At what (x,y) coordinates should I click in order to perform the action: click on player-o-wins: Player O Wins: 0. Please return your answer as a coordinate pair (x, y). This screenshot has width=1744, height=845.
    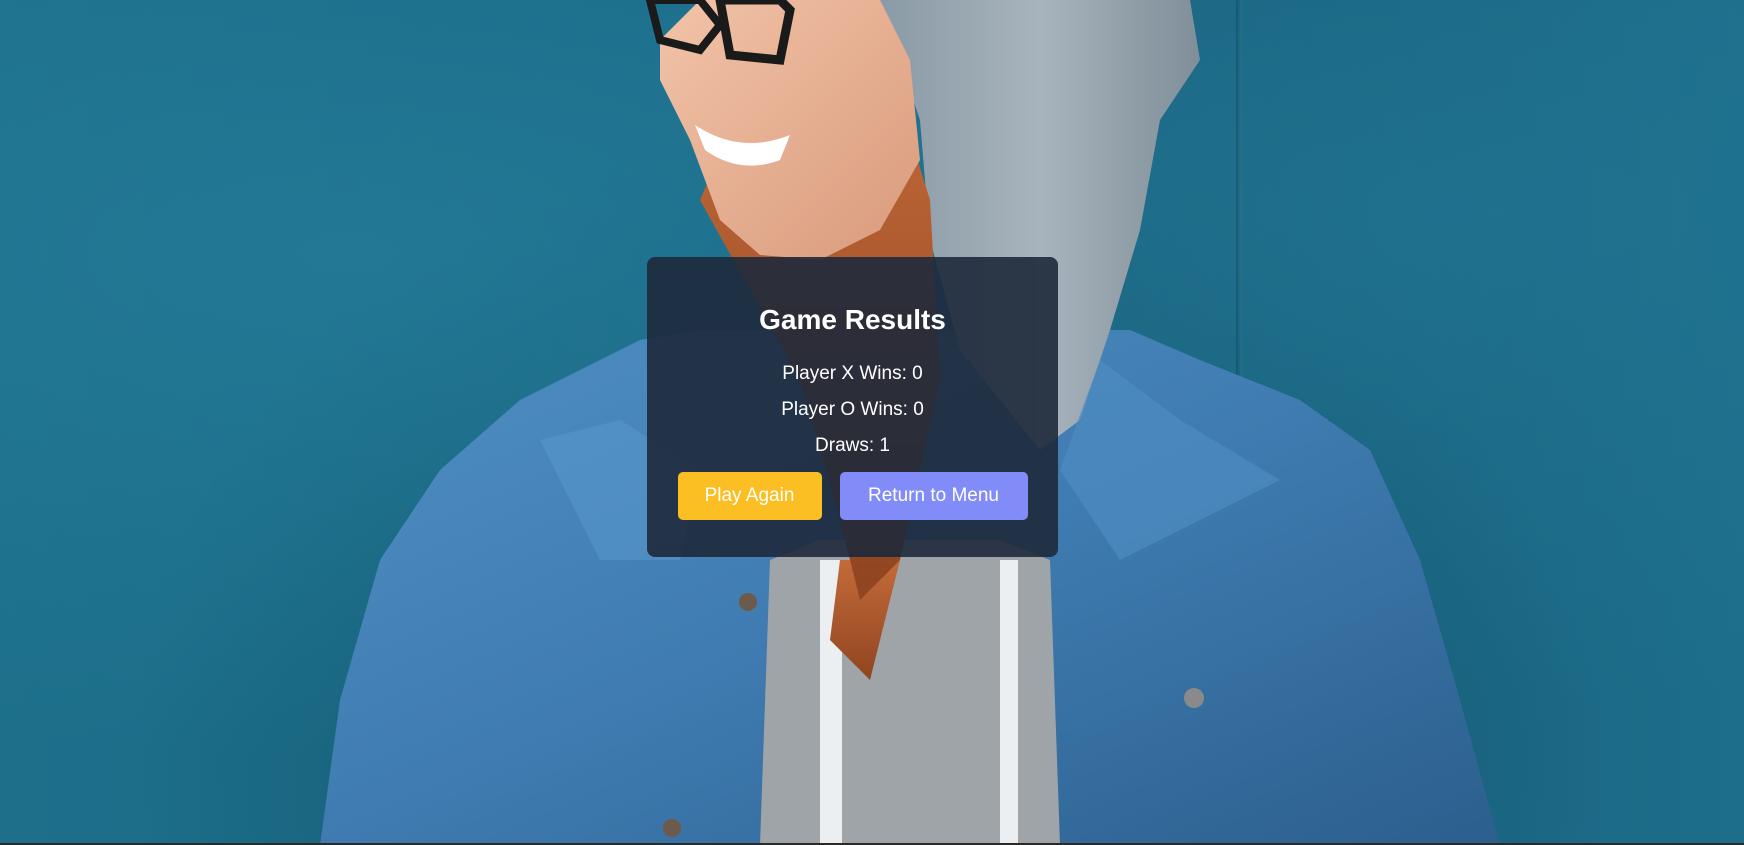
    Looking at the image, I should click on (852, 409).